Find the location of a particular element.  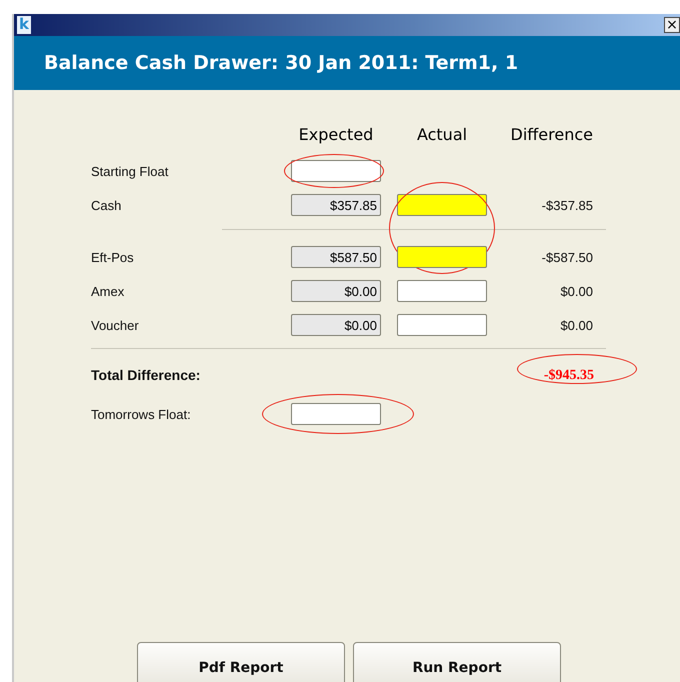

difference-value: -$357.85 is located at coordinates (567, 205).